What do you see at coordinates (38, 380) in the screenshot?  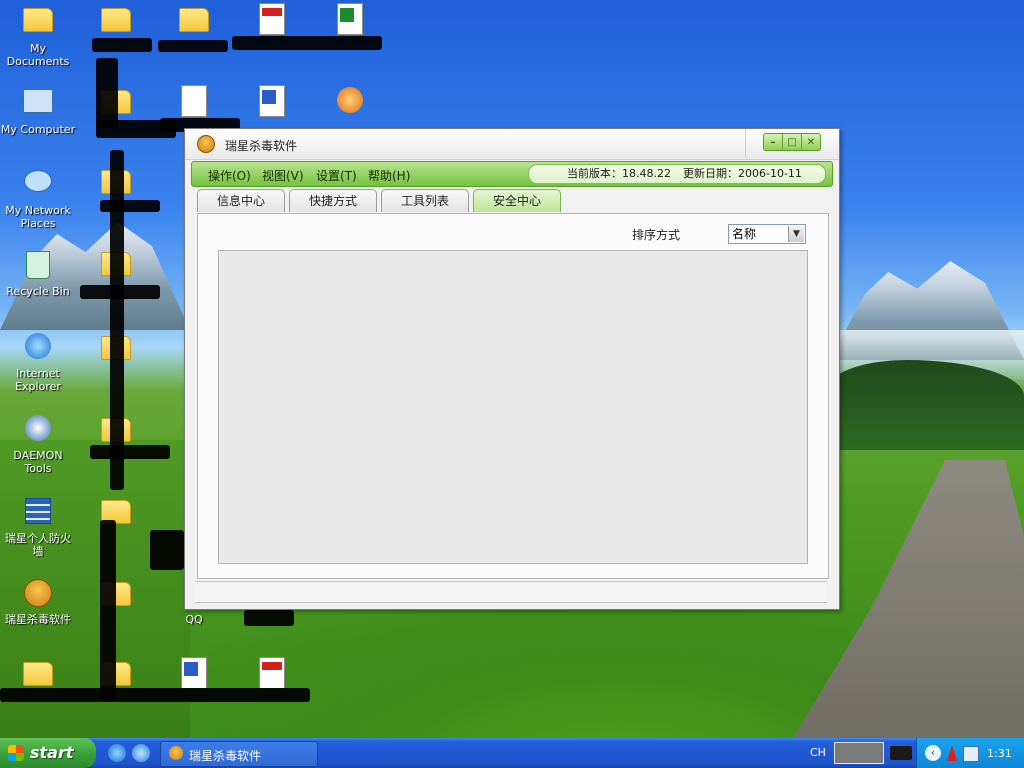 I see `desktop-icon-label: Internet Explorer` at bounding box center [38, 380].